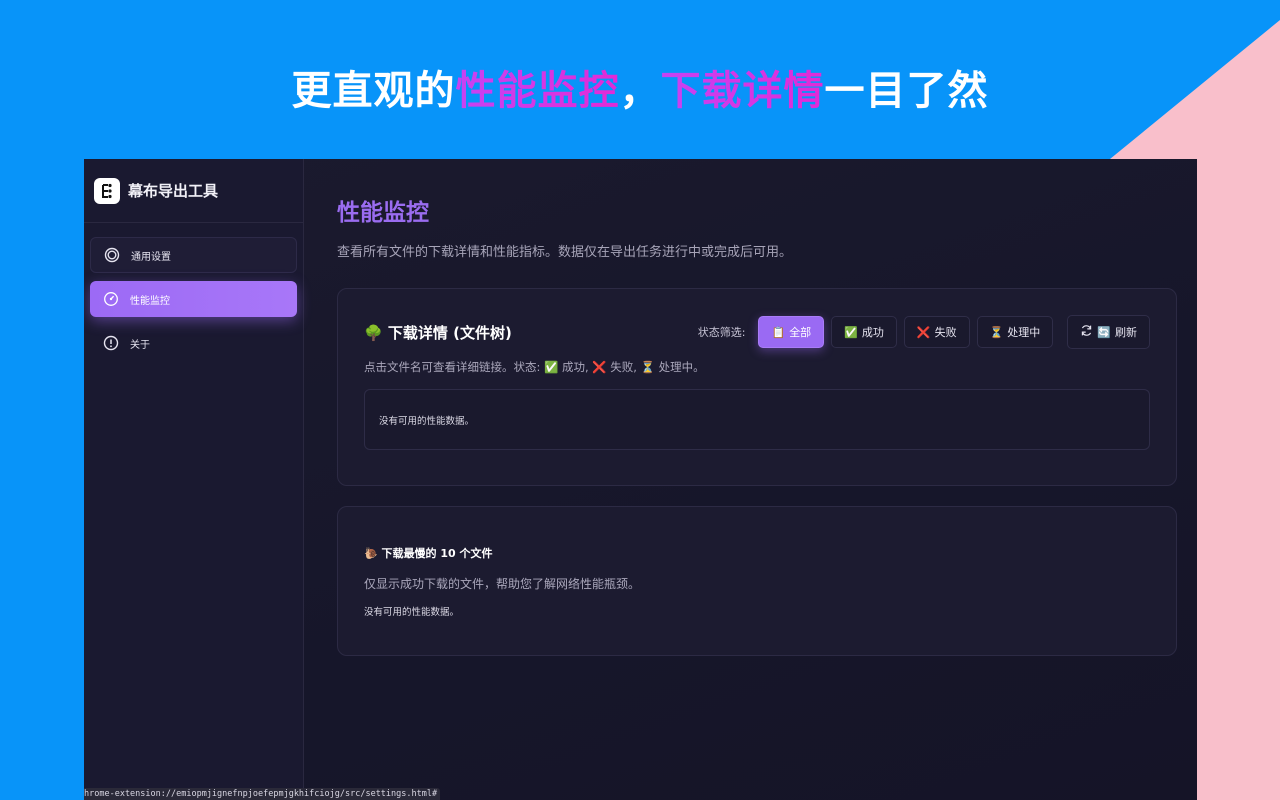 This screenshot has width=1280, height=800. What do you see at coordinates (437, 553) in the screenshot?
I see `slowest-card-title-text: 下载最慢的 10 个文件` at bounding box center [437, 553].